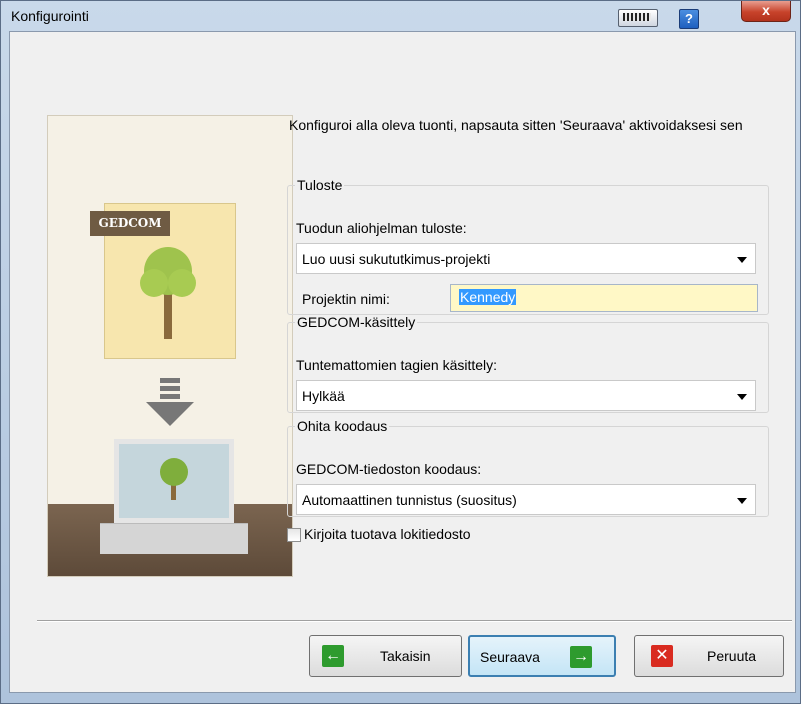 This screenshot has height=704, width=801. What do you see at coordinates (604, 298) in the screenshot?
I see `project-name-field: Kennedy` at bounding box center [604, 298].